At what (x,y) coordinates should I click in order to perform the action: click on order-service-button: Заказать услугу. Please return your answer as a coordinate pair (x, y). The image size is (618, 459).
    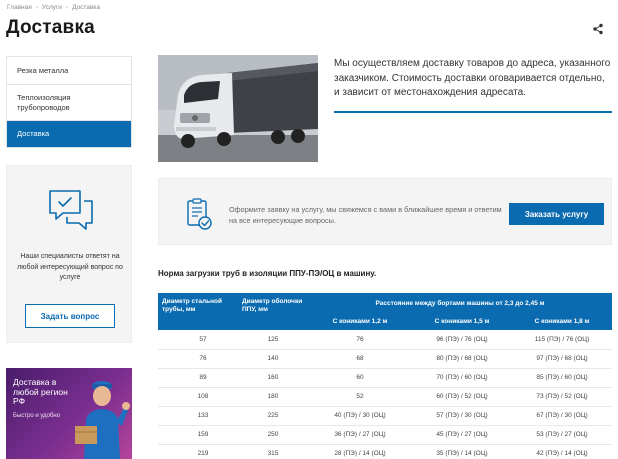
    Looking at the image, I should click on (556, 214).